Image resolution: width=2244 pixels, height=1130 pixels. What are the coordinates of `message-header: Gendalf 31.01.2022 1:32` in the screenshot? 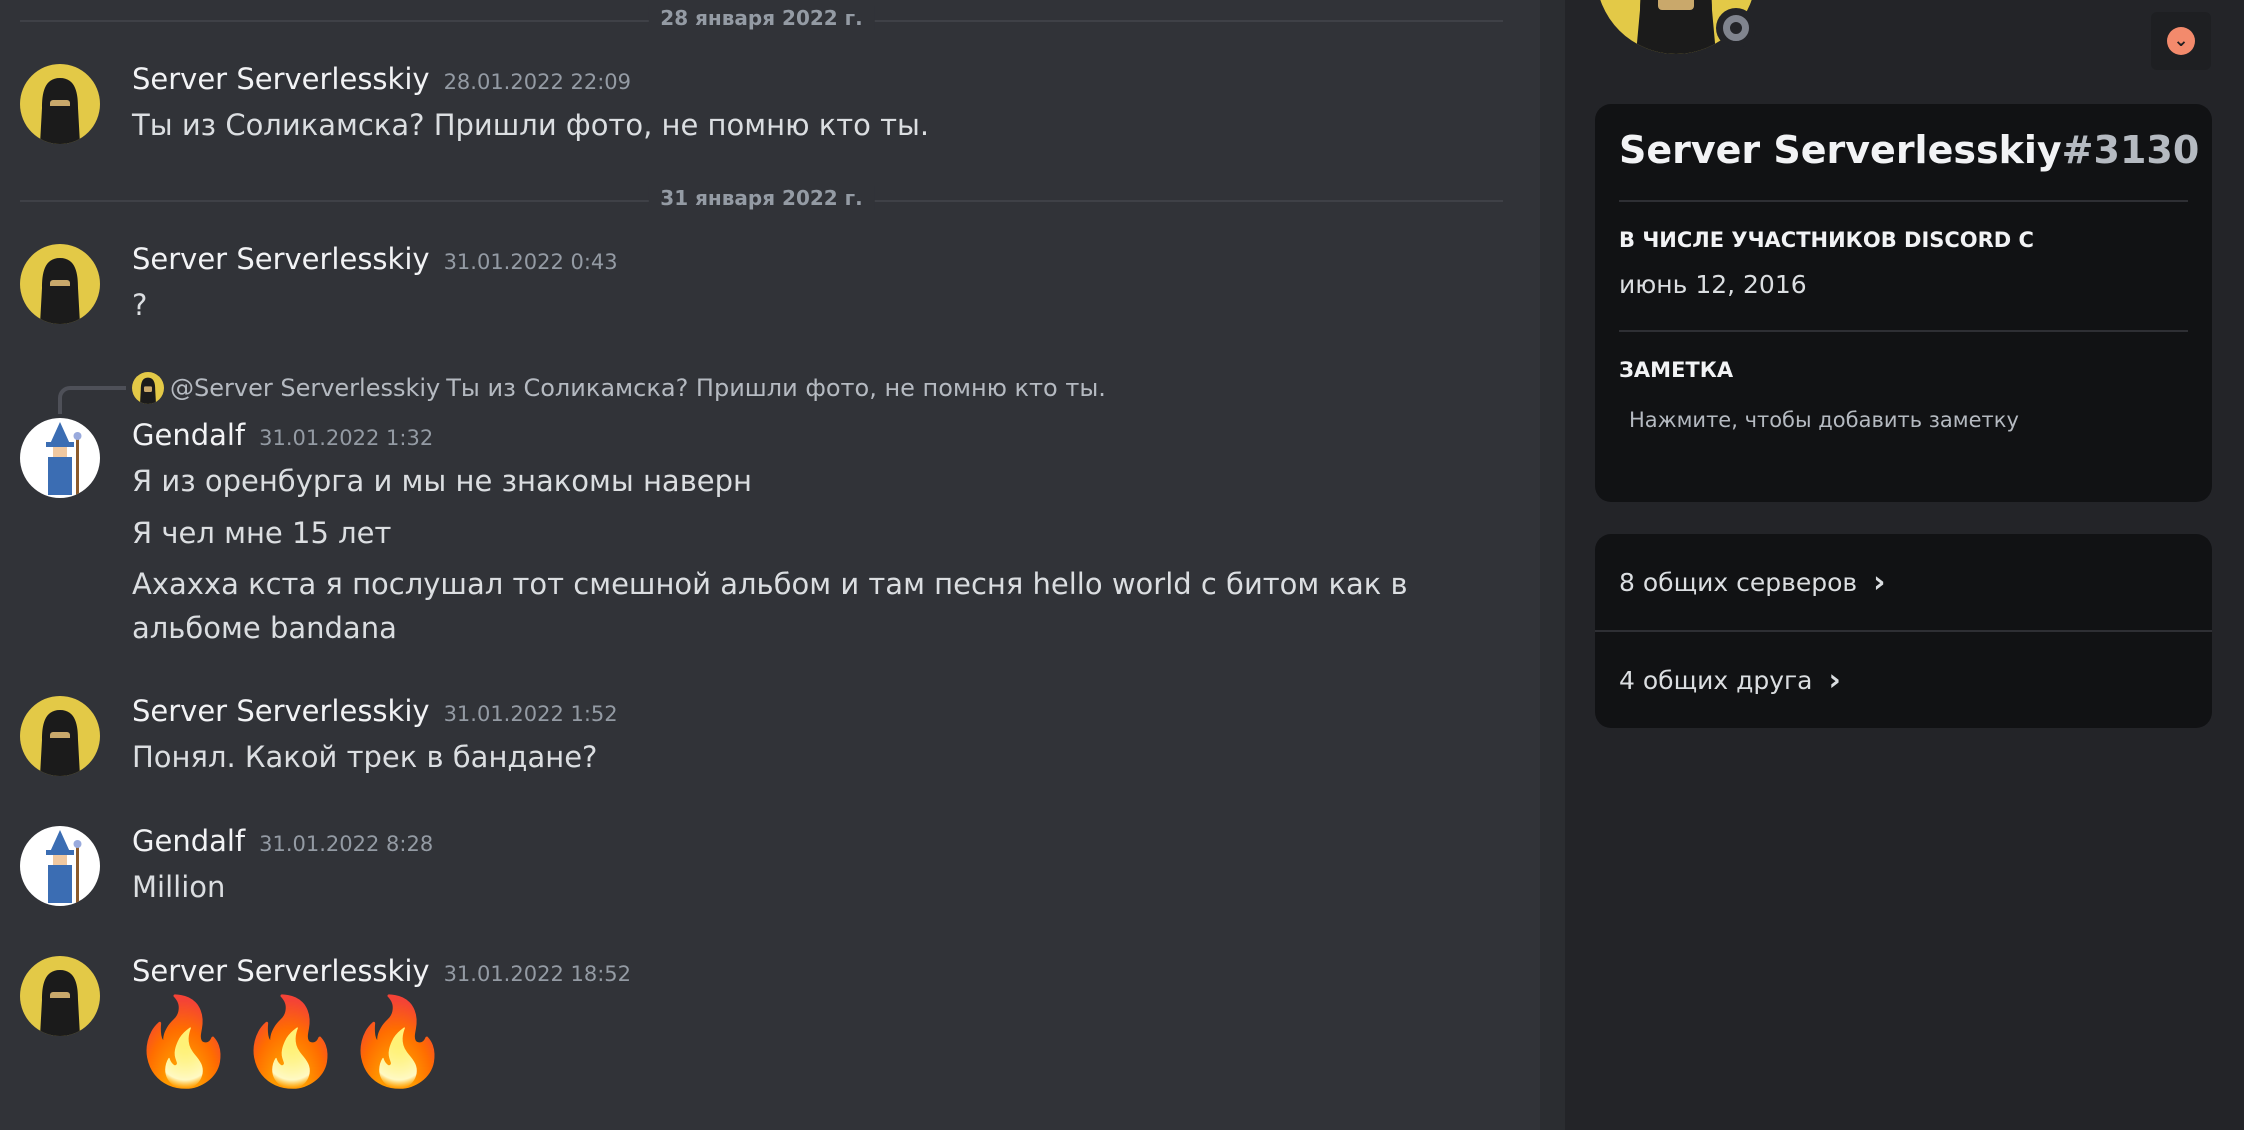 It's located at (282, 435).